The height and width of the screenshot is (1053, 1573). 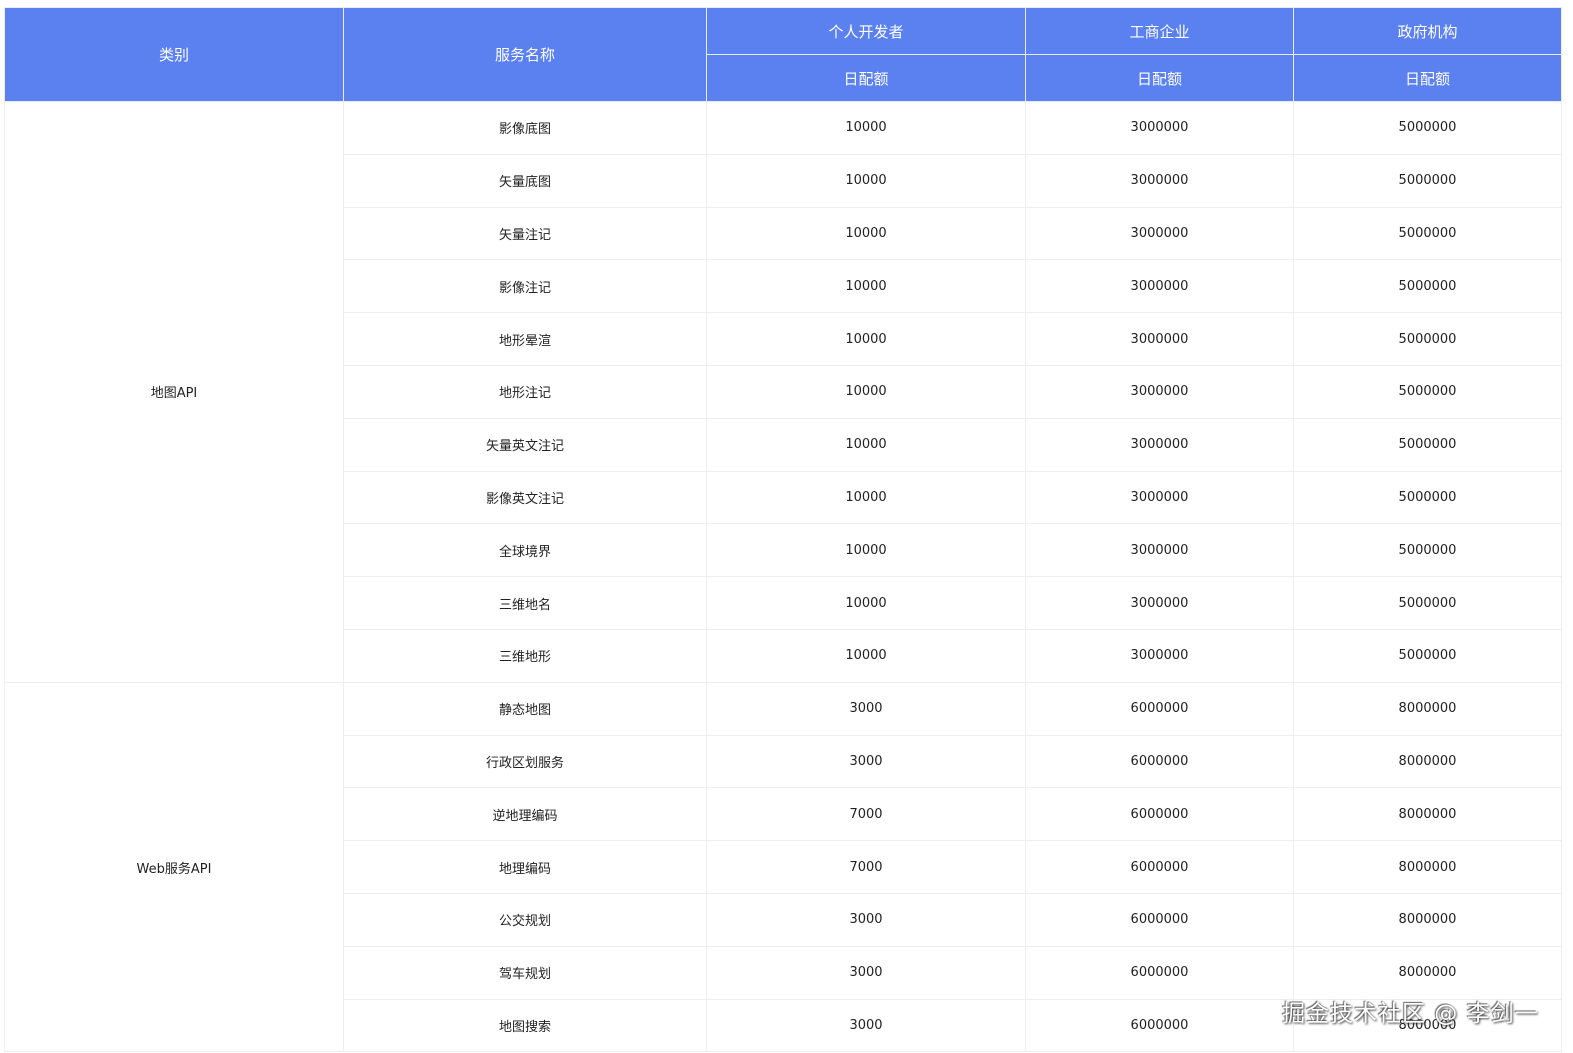 What do you see at coordinates (525, 180) in the screenshot?
I see `service-name-cell: 矢量底图` at bounding box center [525, 180].